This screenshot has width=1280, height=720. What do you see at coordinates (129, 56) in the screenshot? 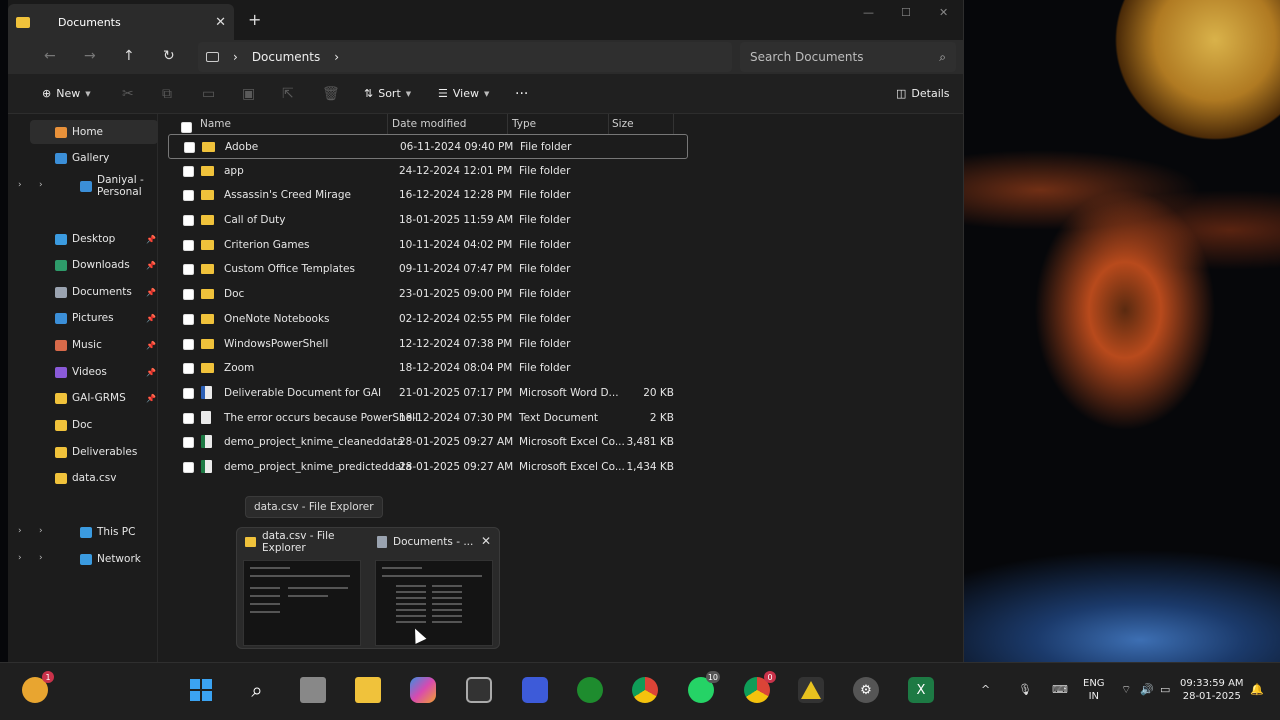
I see `up-arrow-icon: ↑` at bounding box center [129, 56].